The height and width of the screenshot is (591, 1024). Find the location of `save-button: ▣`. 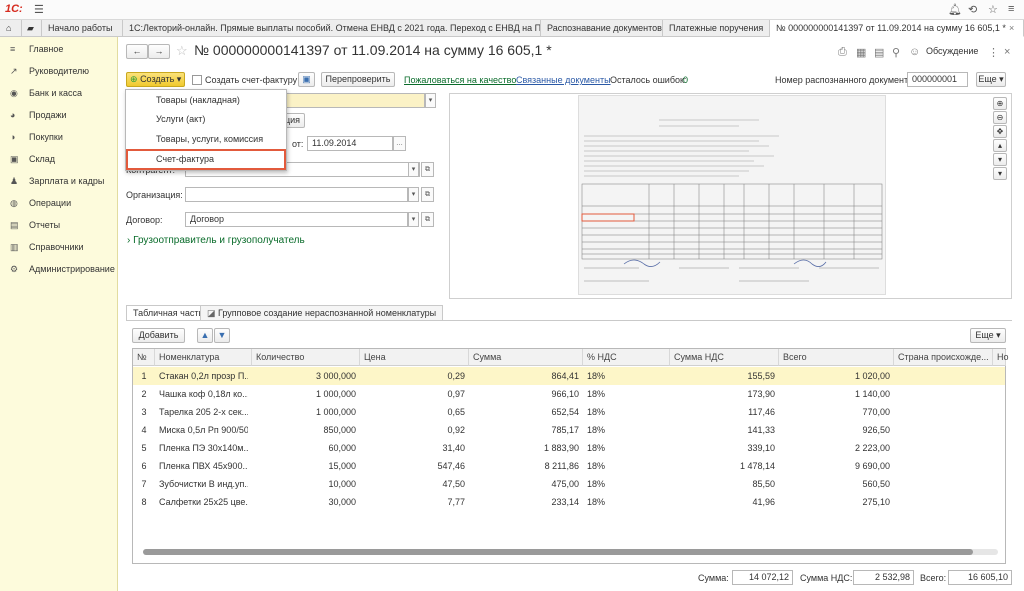

save-button: ▣ is located at coordinates (306, 79).